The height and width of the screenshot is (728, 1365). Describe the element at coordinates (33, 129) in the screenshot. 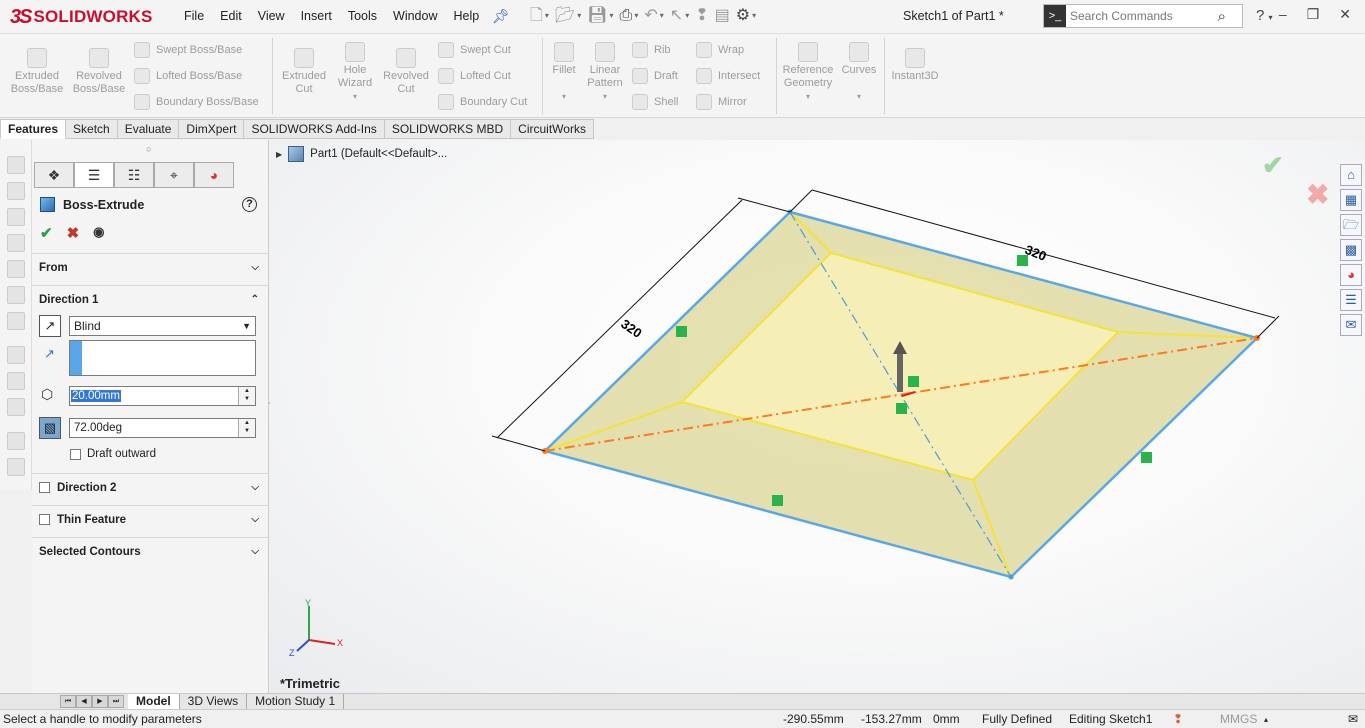

I see `tab-features: Features` at that location.